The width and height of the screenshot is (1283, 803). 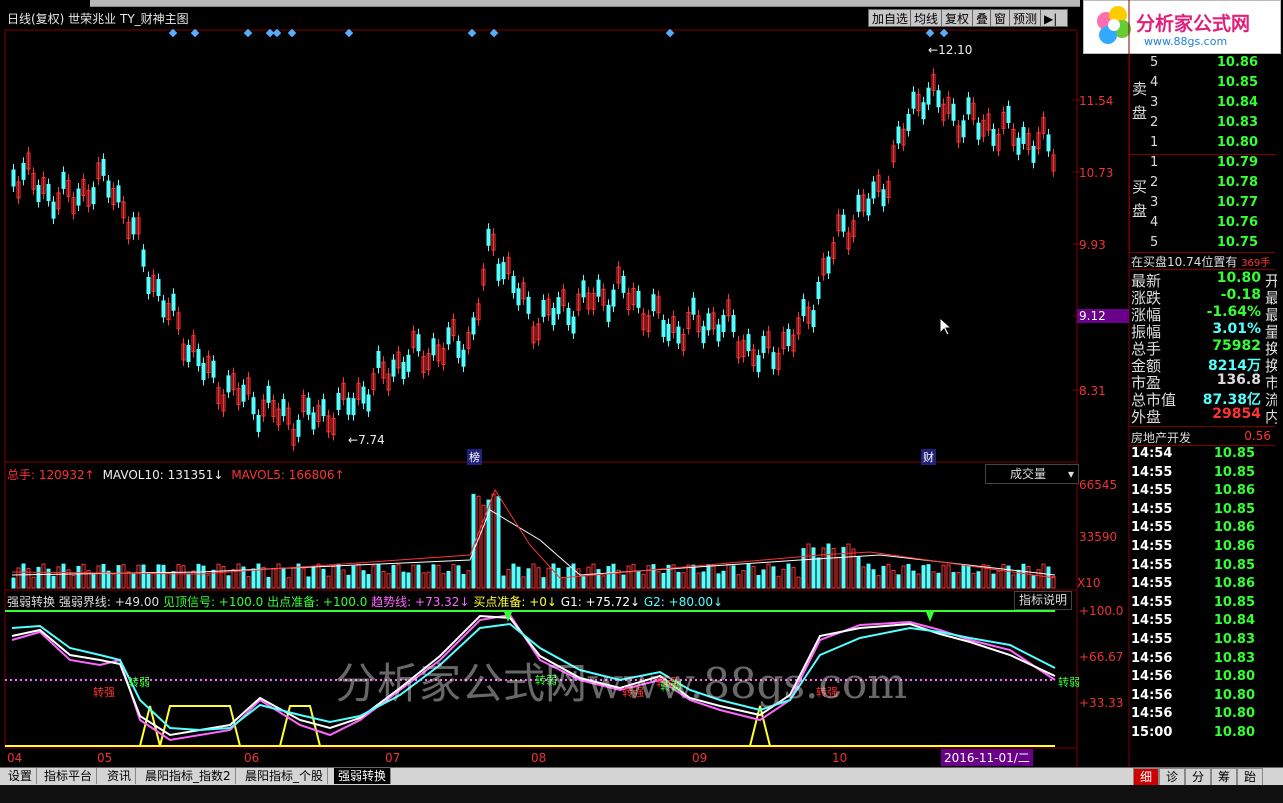 I want to click on price: 10.84, so click(x=1237, y=102).